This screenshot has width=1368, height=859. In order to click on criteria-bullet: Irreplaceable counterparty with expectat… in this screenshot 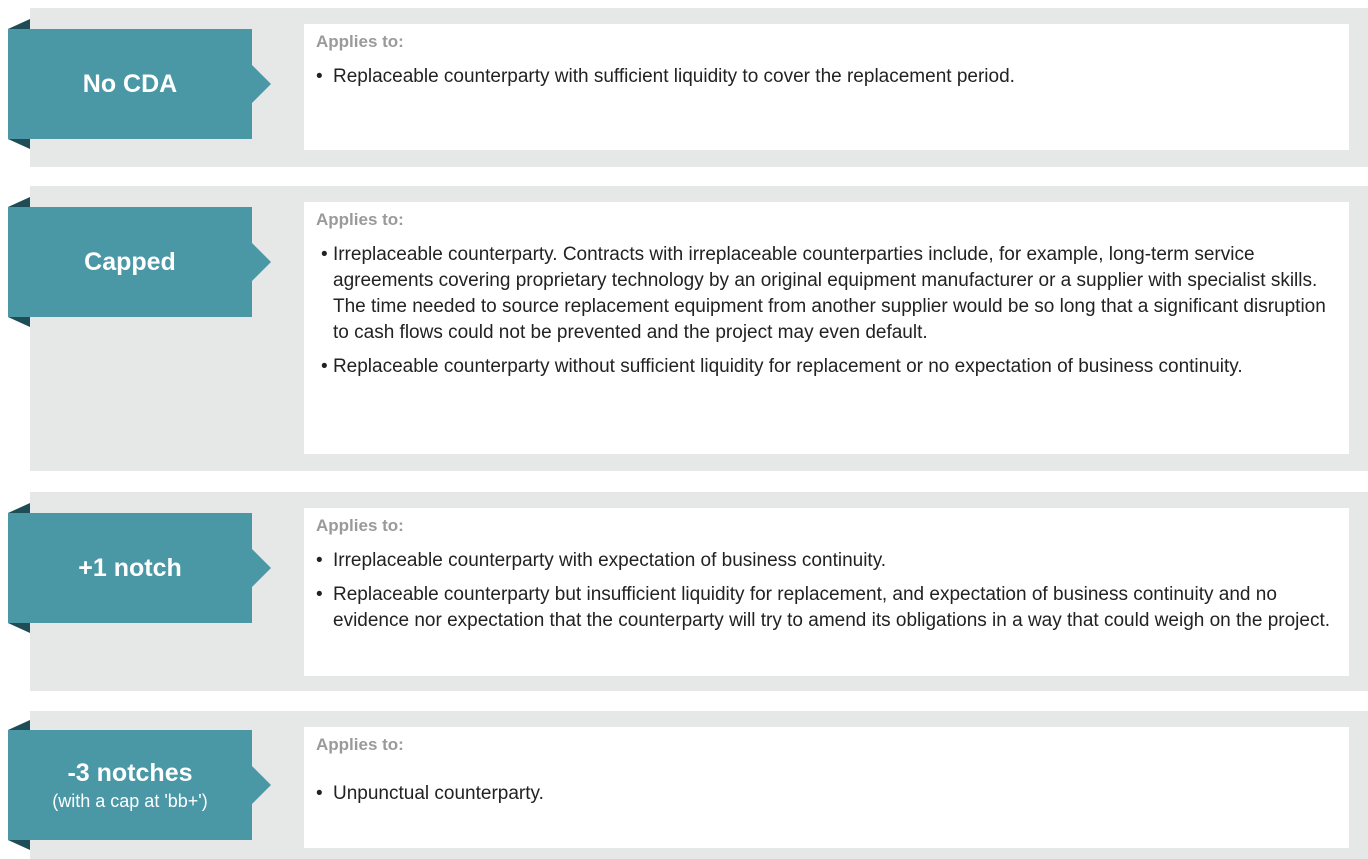, I will do `click(826, 561)`.